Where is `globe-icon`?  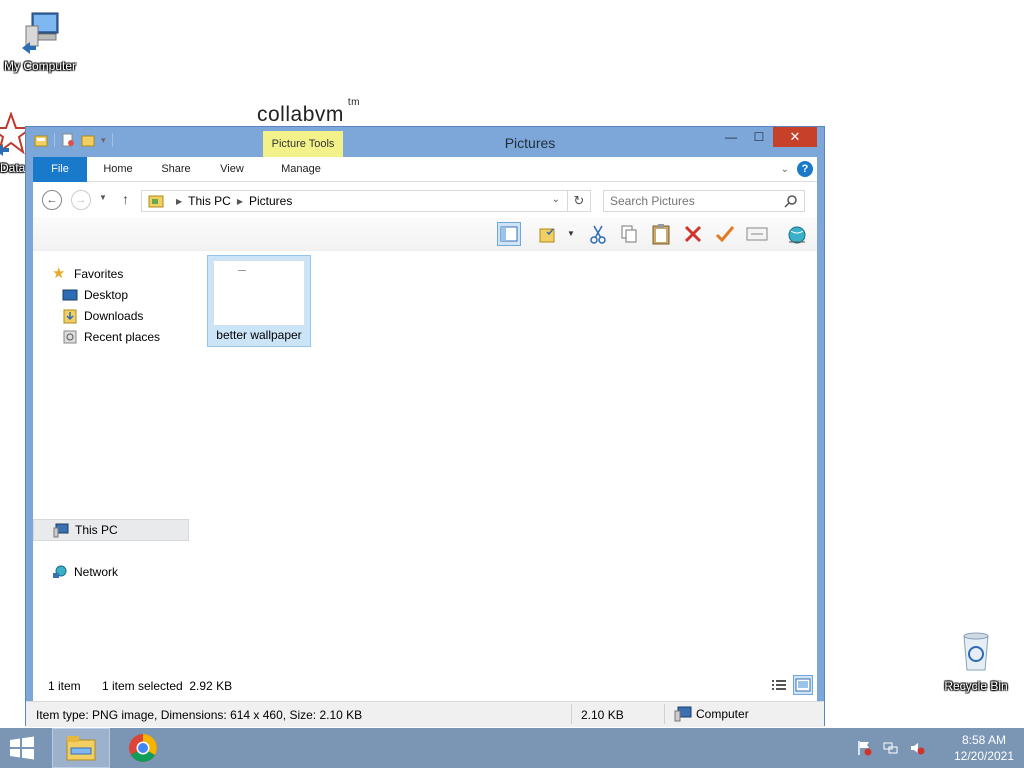 globe-icon is located at coordinates (797, 235).